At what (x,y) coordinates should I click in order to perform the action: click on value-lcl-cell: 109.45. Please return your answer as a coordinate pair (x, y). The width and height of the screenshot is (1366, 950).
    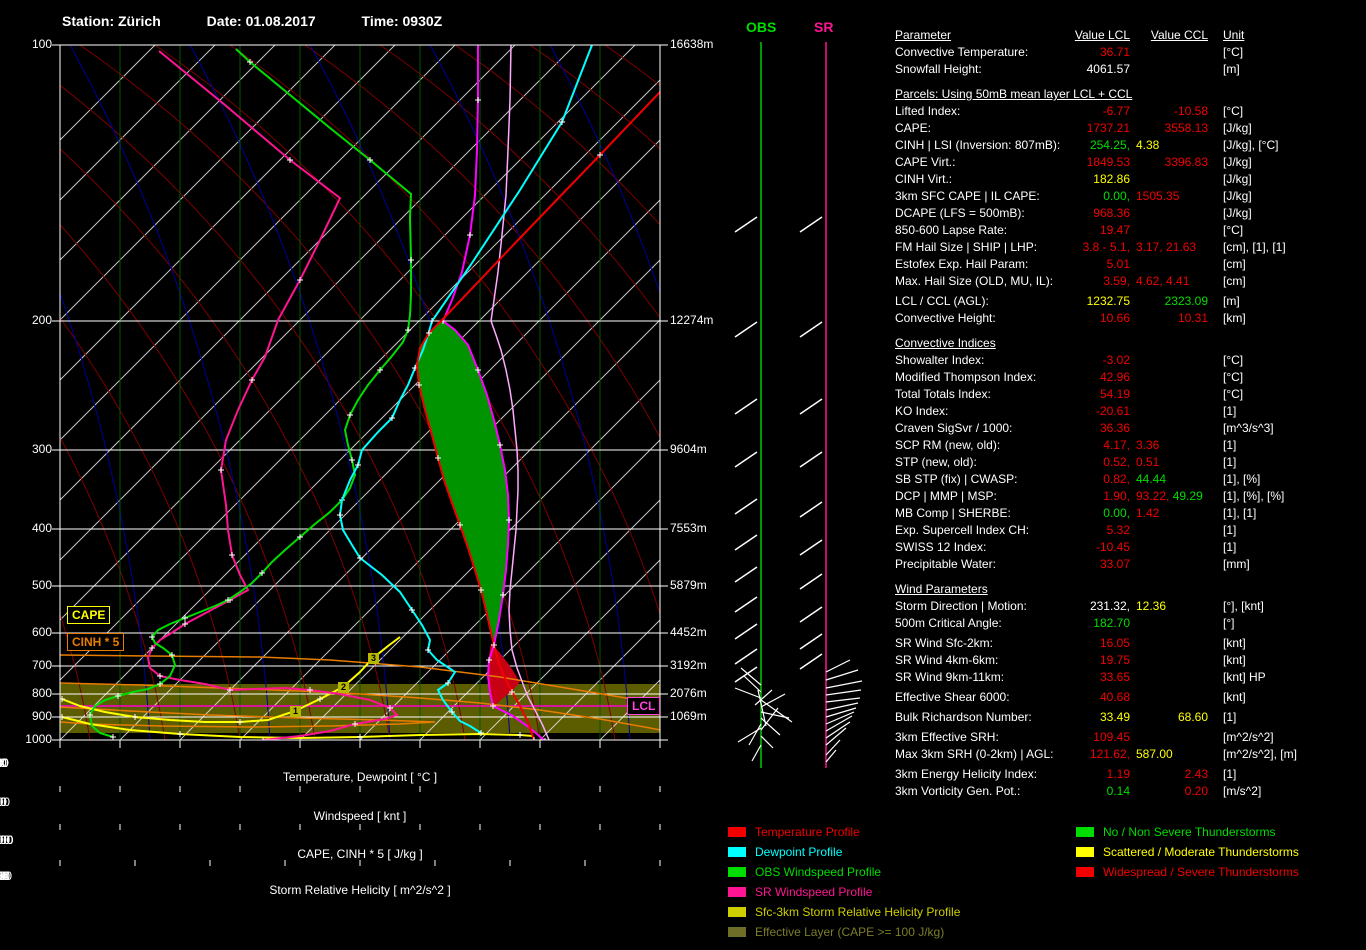
    Looking at the image, I should click on (1097, 737).